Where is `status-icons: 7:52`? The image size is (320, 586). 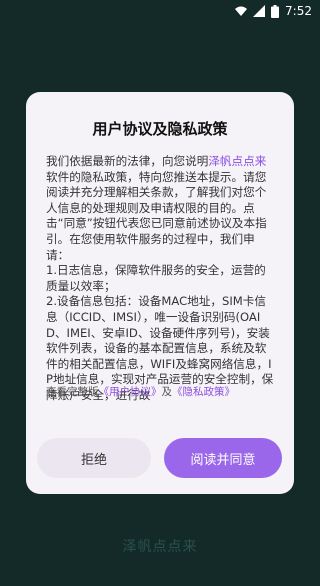 status-icons: 7:52 is located at coordinates (273, 11).